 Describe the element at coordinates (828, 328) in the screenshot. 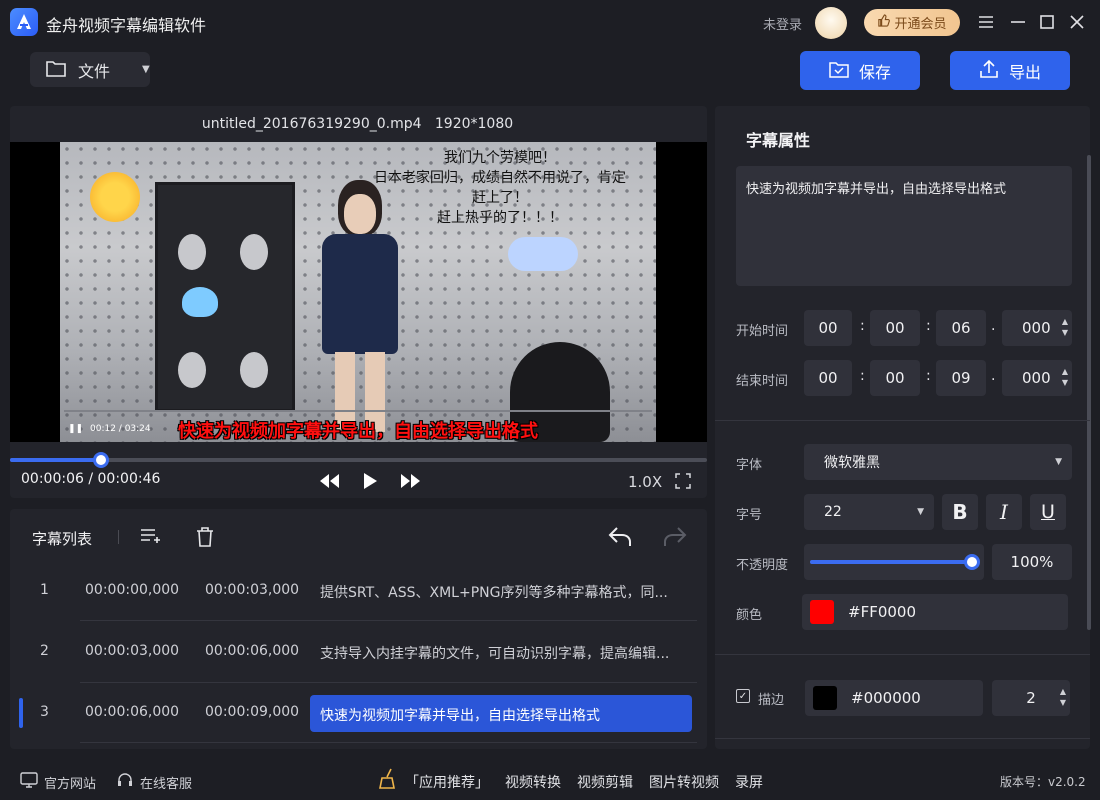

I see `start-hour-input: 00` at that location.